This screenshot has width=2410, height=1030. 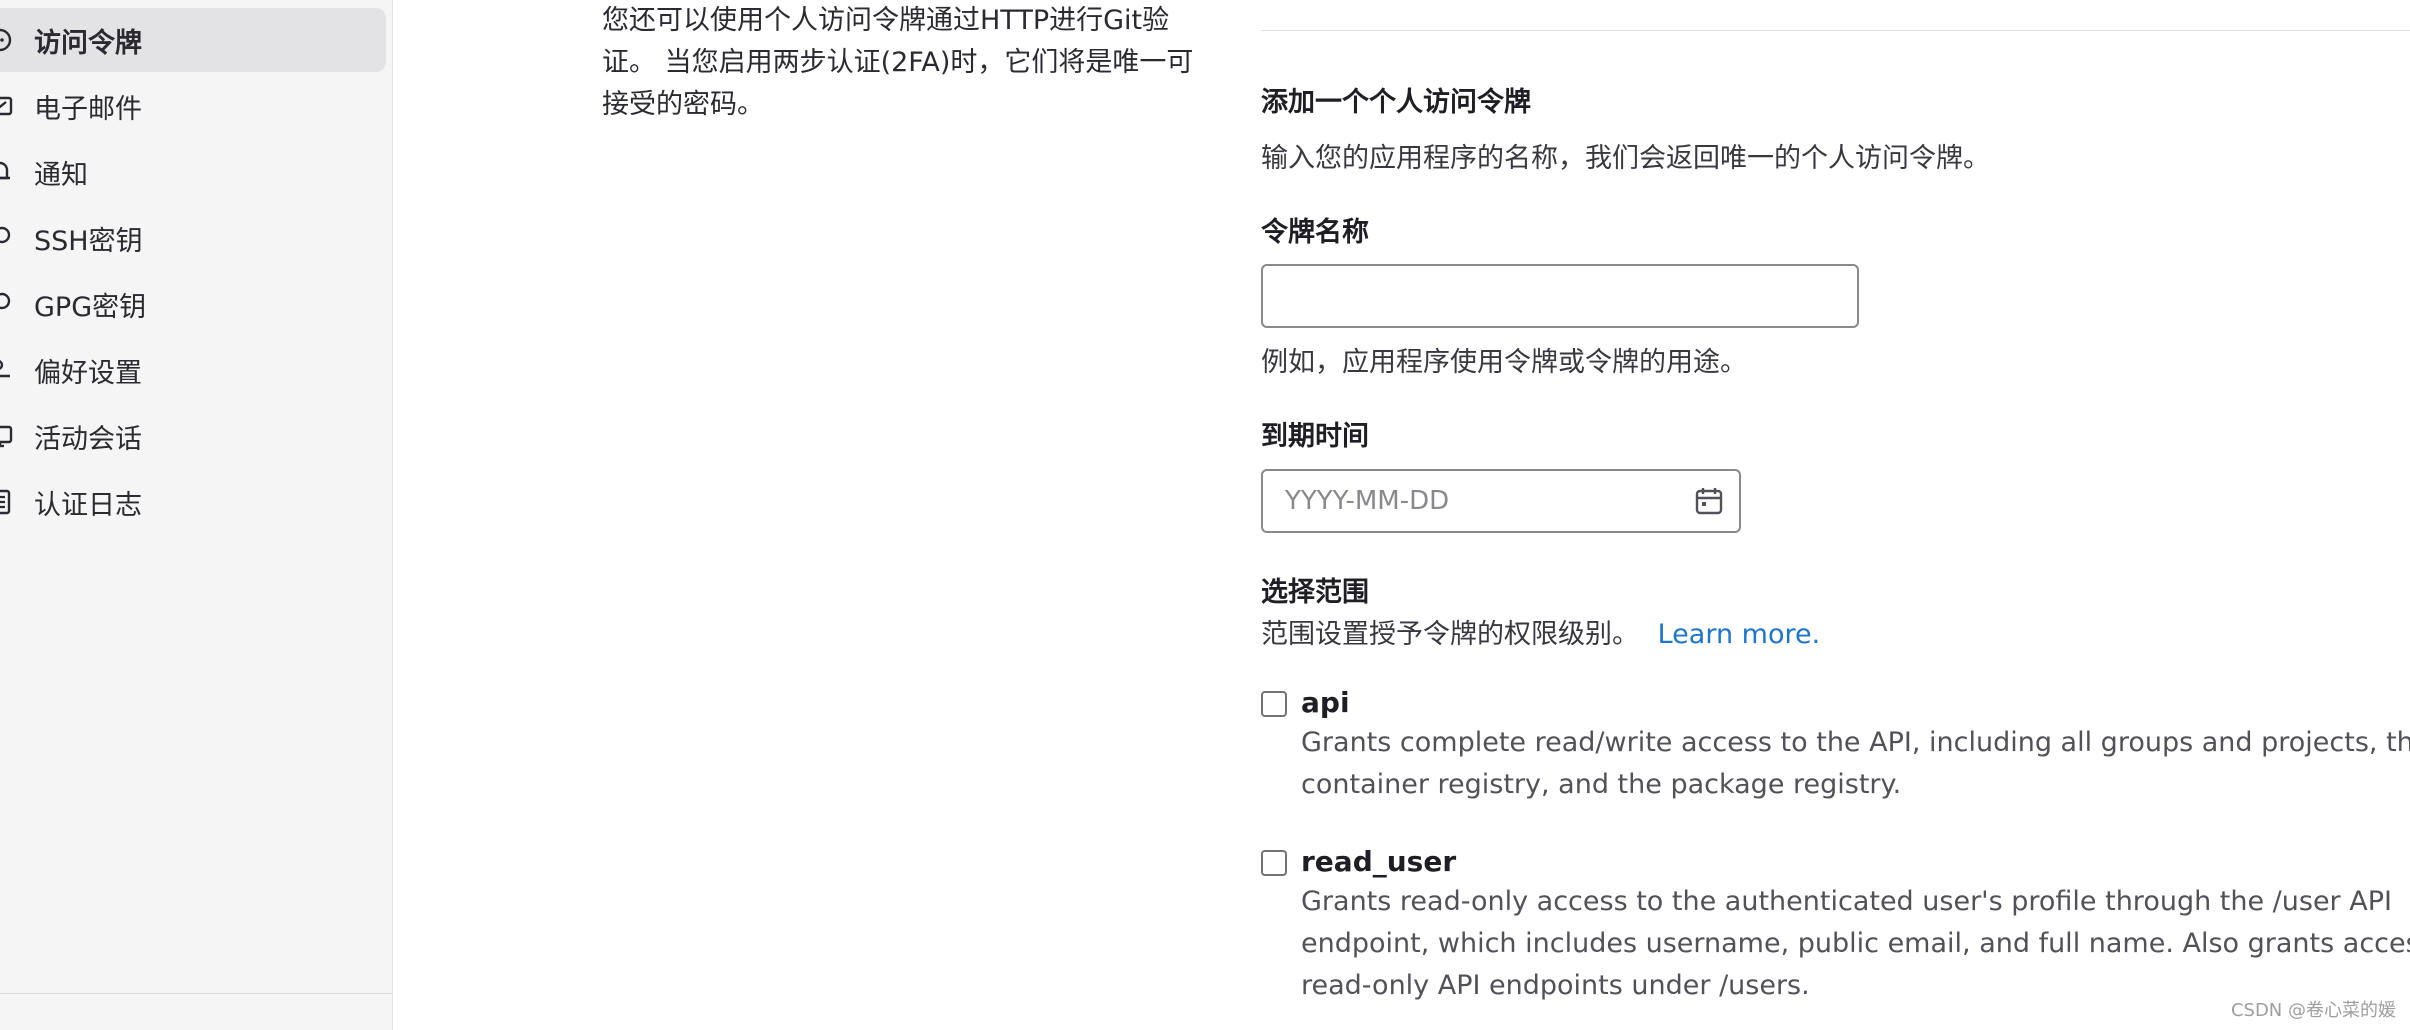 I want to click on sidebar-item-access-tokens: 访问令牌, so click(x=193, y=40).